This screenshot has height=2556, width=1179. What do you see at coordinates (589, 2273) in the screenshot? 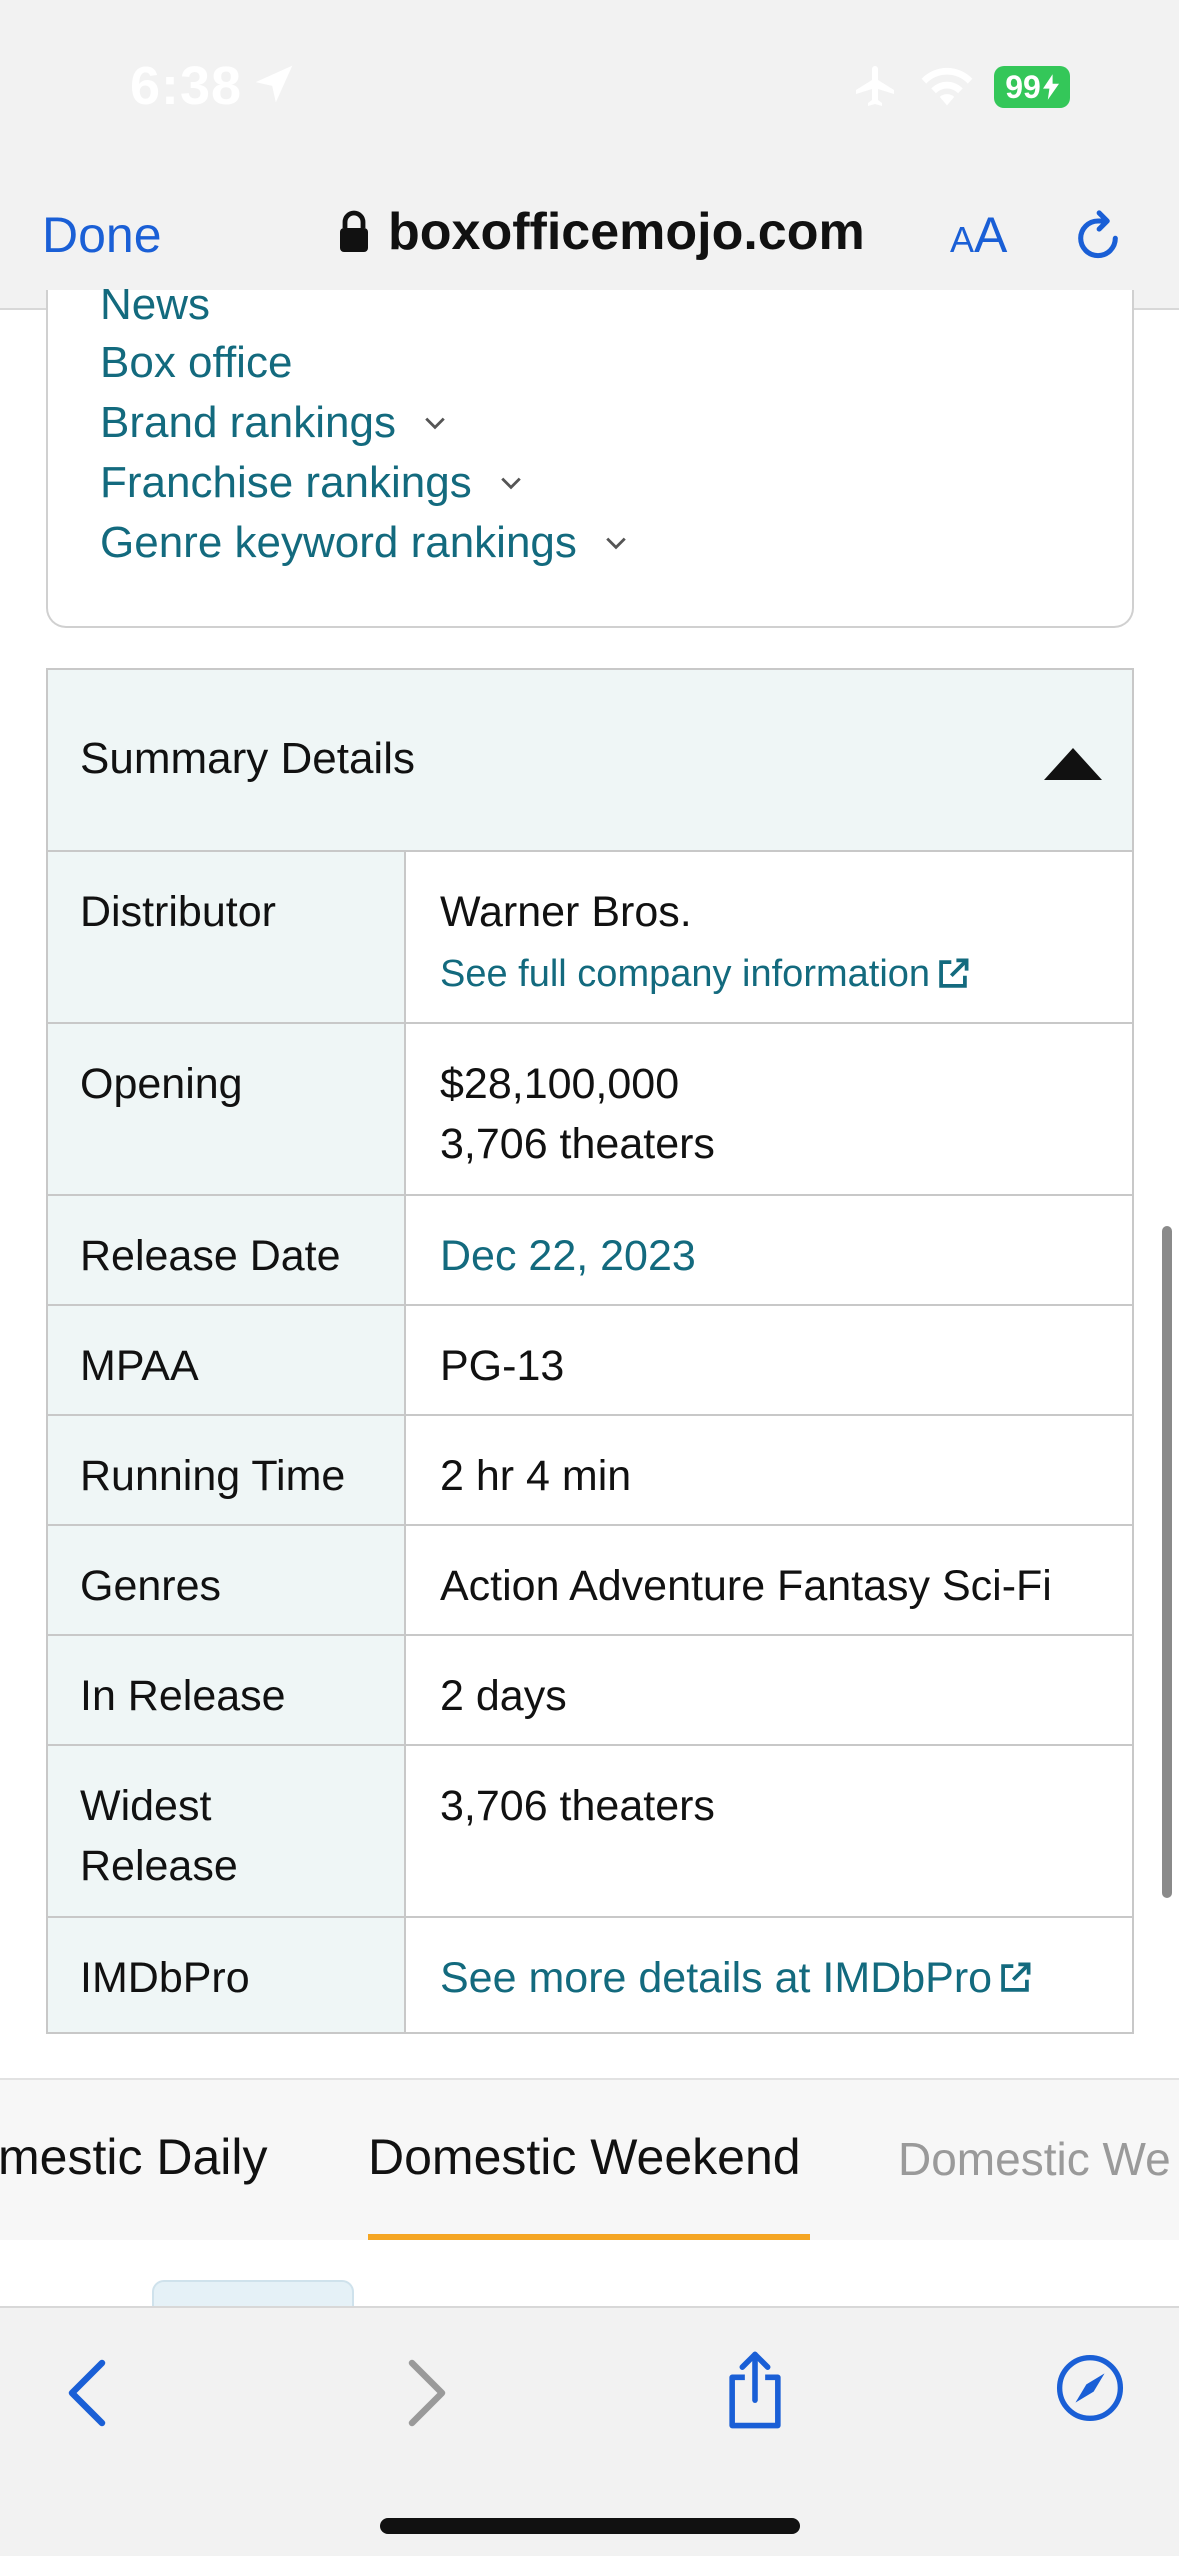
I see `content-peek` at bounding box center [589, 2273].